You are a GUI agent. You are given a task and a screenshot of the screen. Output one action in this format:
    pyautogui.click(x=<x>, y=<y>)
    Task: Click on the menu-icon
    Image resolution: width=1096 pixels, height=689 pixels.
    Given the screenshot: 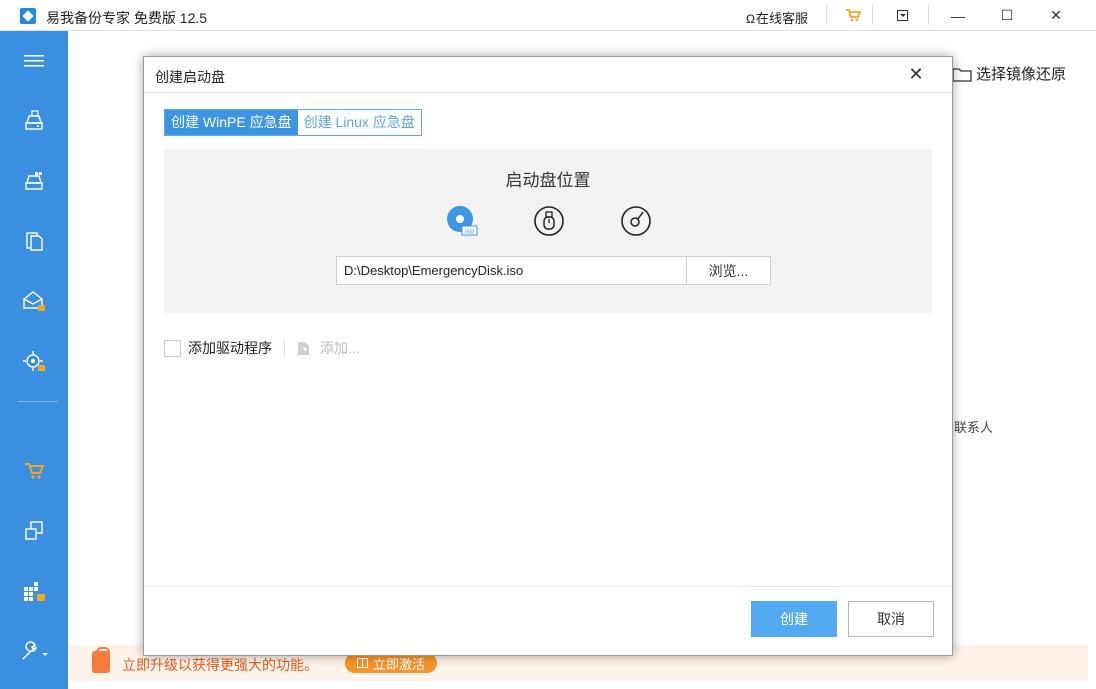 What is the action you would take?
    pyautogui.click(x=34, y=61)
    